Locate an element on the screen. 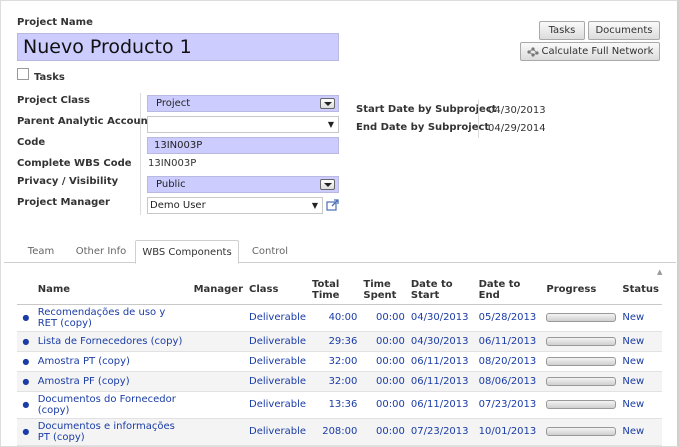 This screenshot has width=679, height=447. tab-bar: Team Other Info WBS Components Control is located at coordinates (340, 252).